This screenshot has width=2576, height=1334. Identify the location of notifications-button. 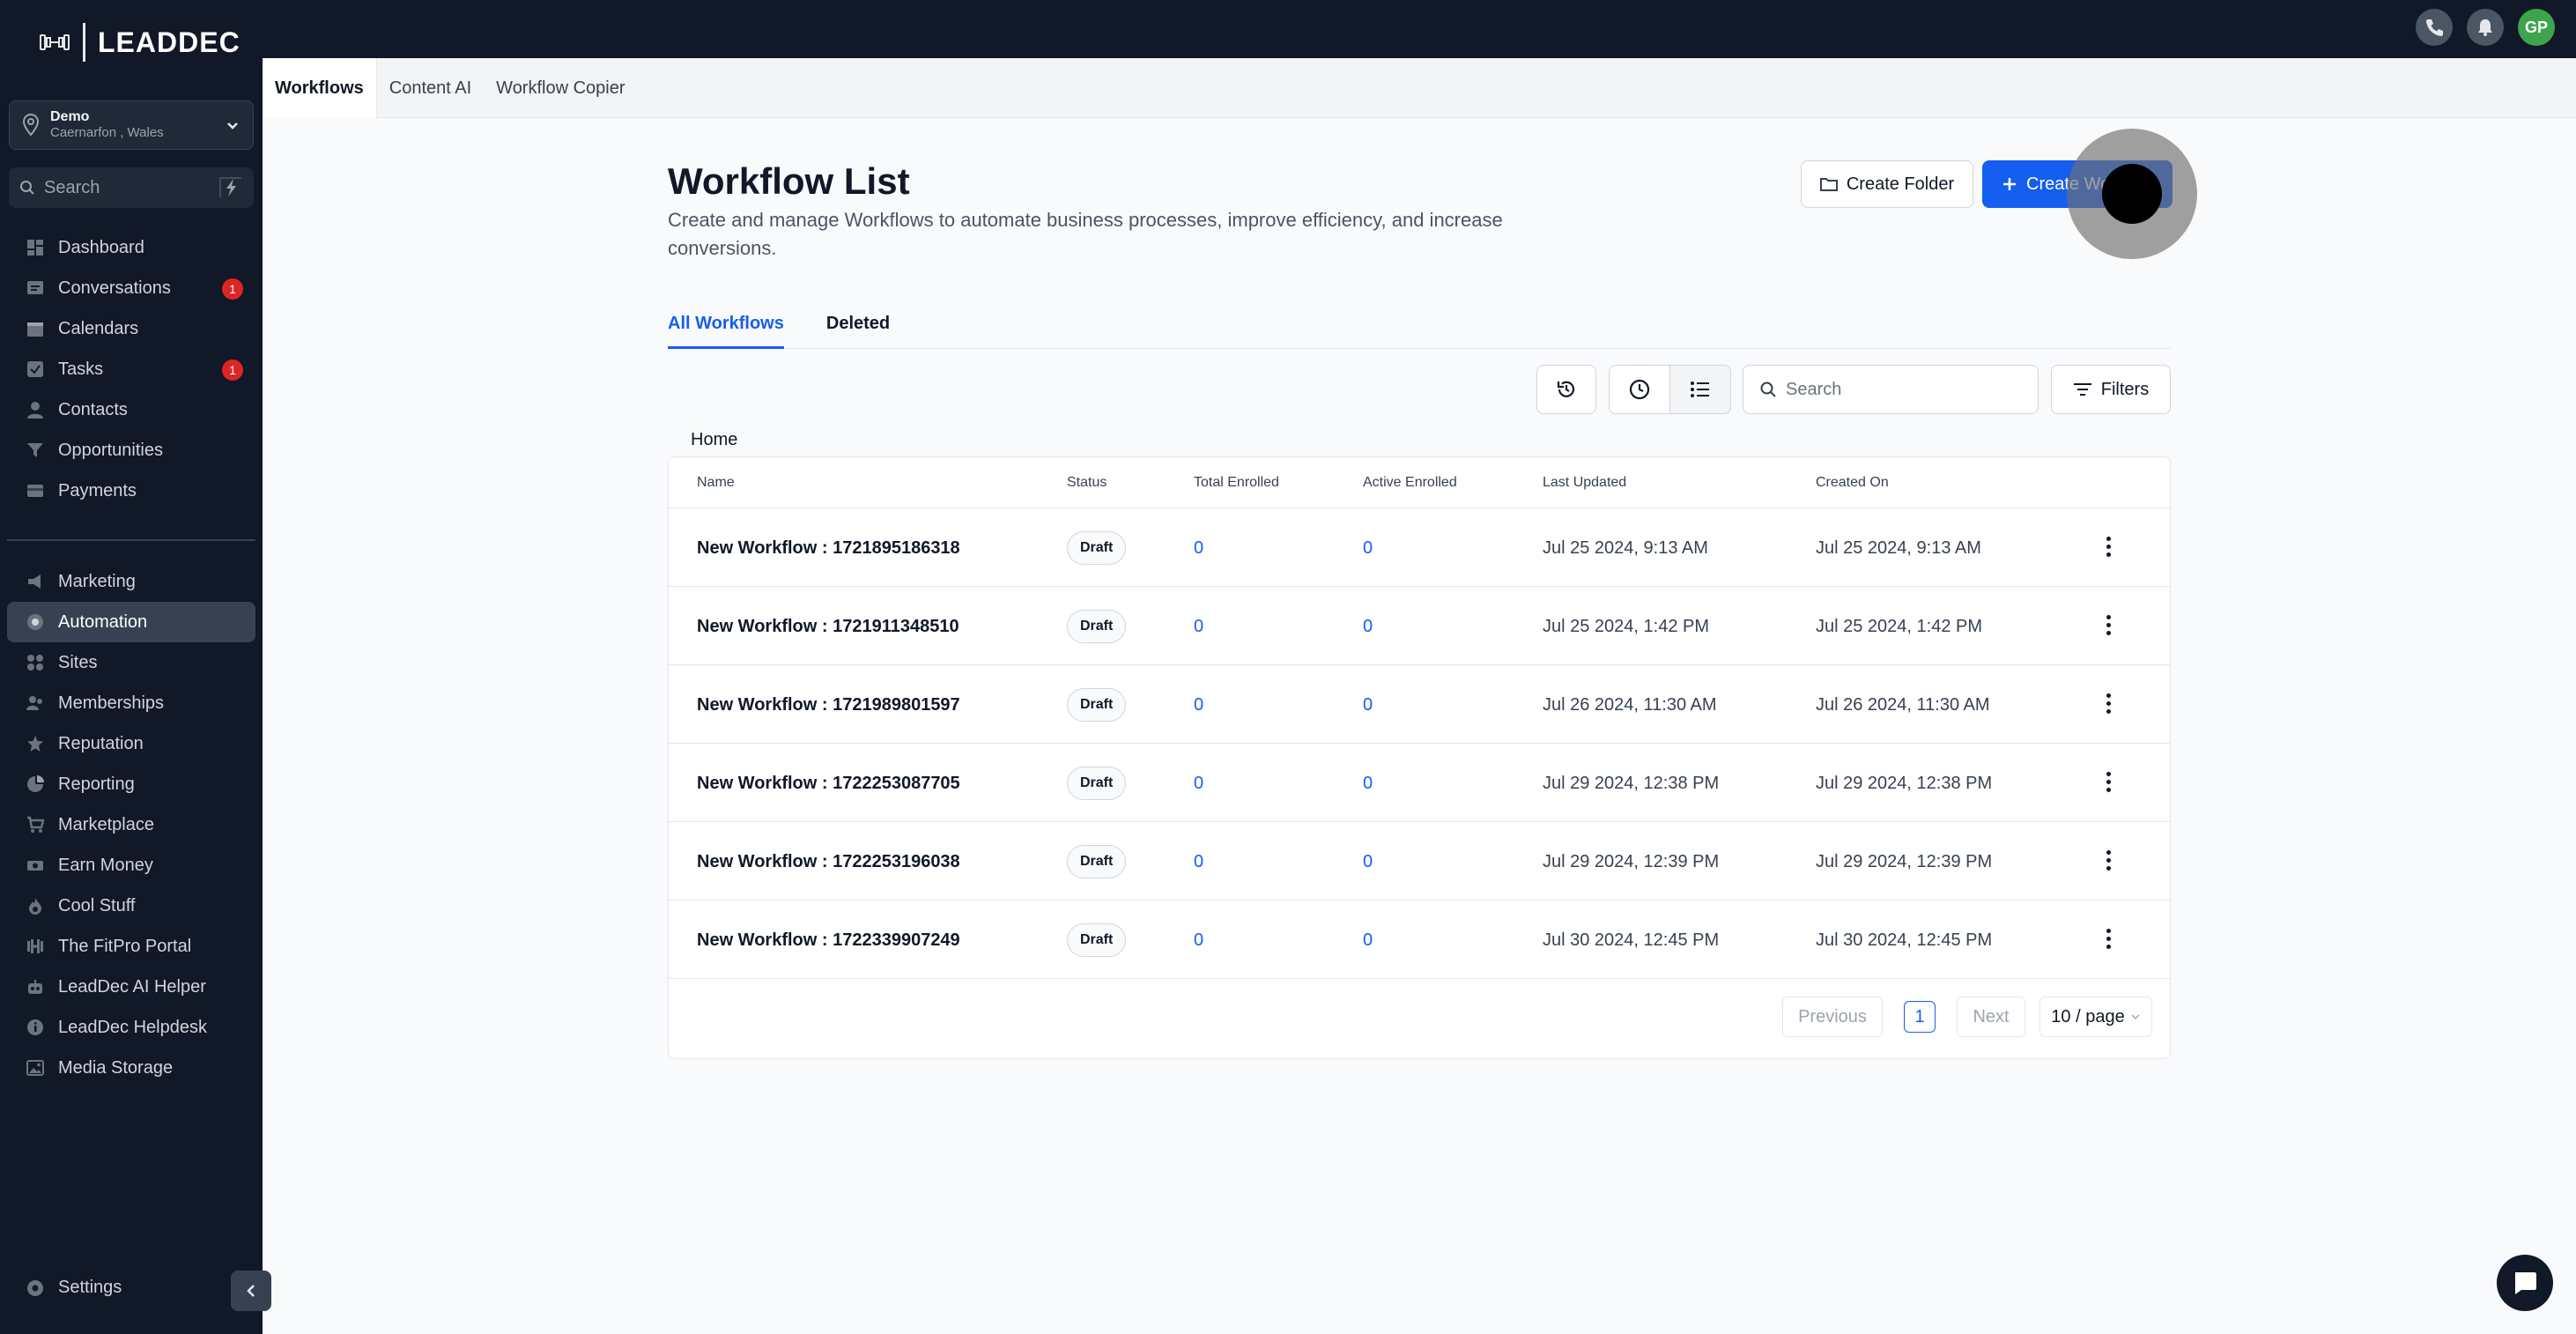
(2485, 27).